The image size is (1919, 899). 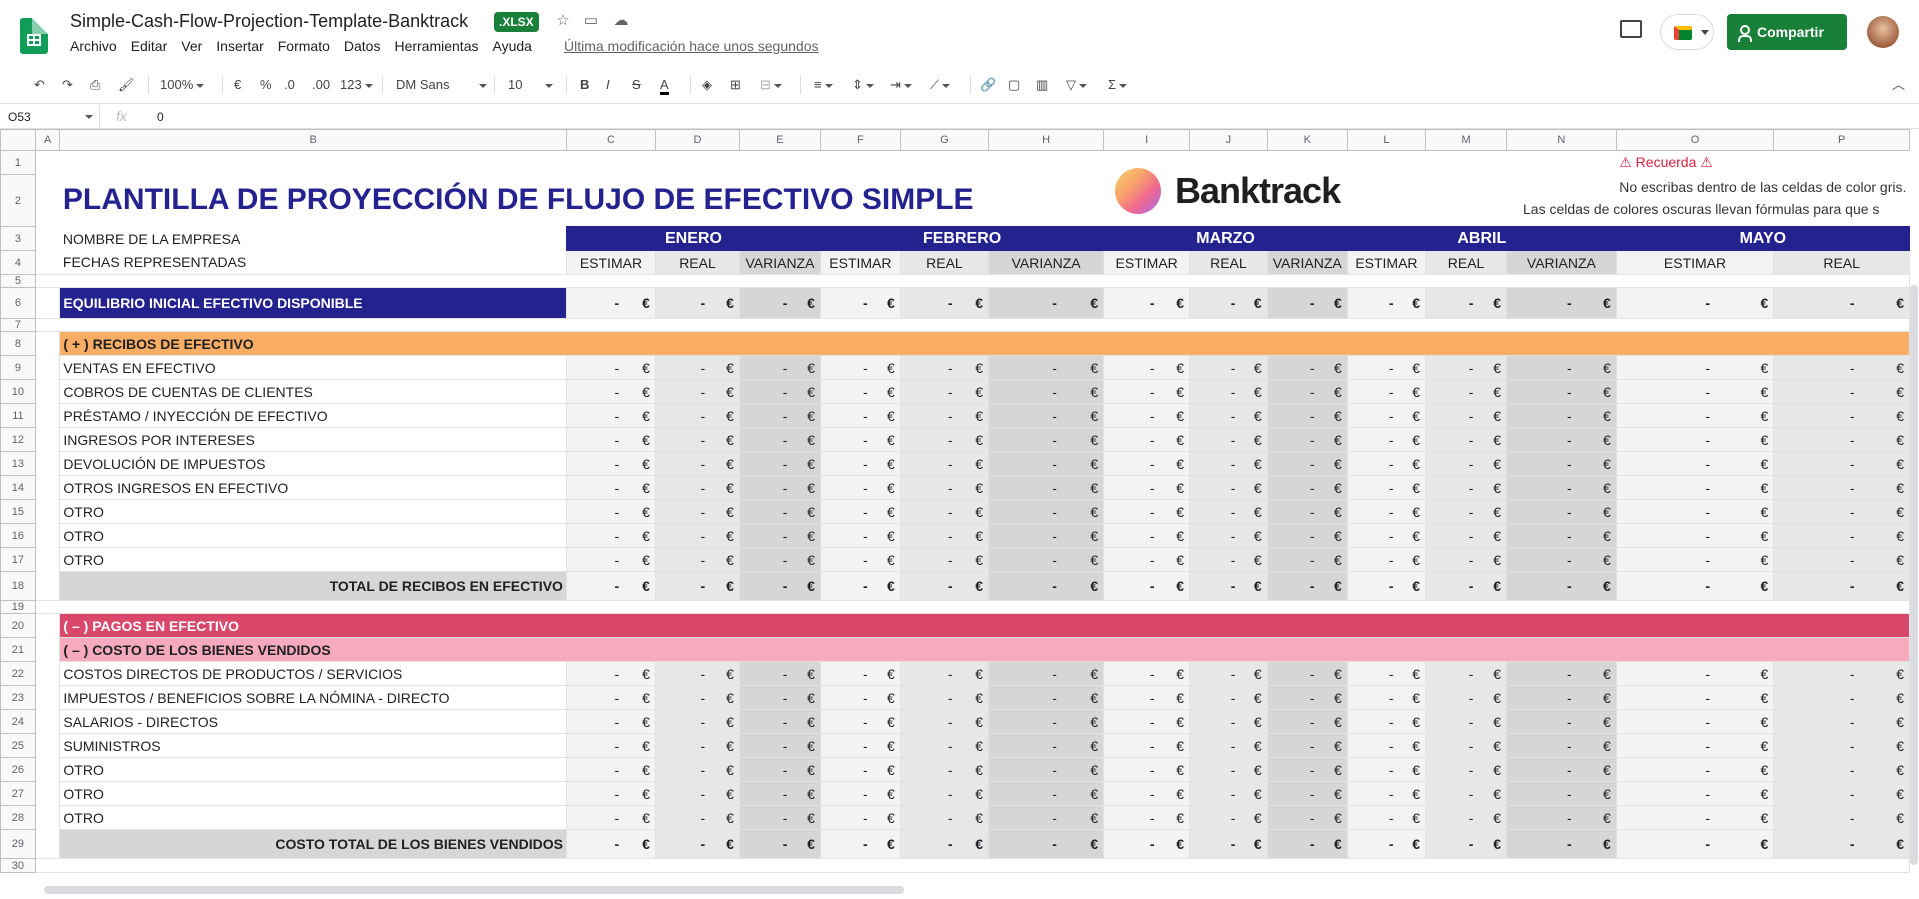 What do you see at coordinates (313, 239) in the screenshot?
I see `company-name-label: NOMBRE DE LA EMPRESA` at bounding box center [313, 239].